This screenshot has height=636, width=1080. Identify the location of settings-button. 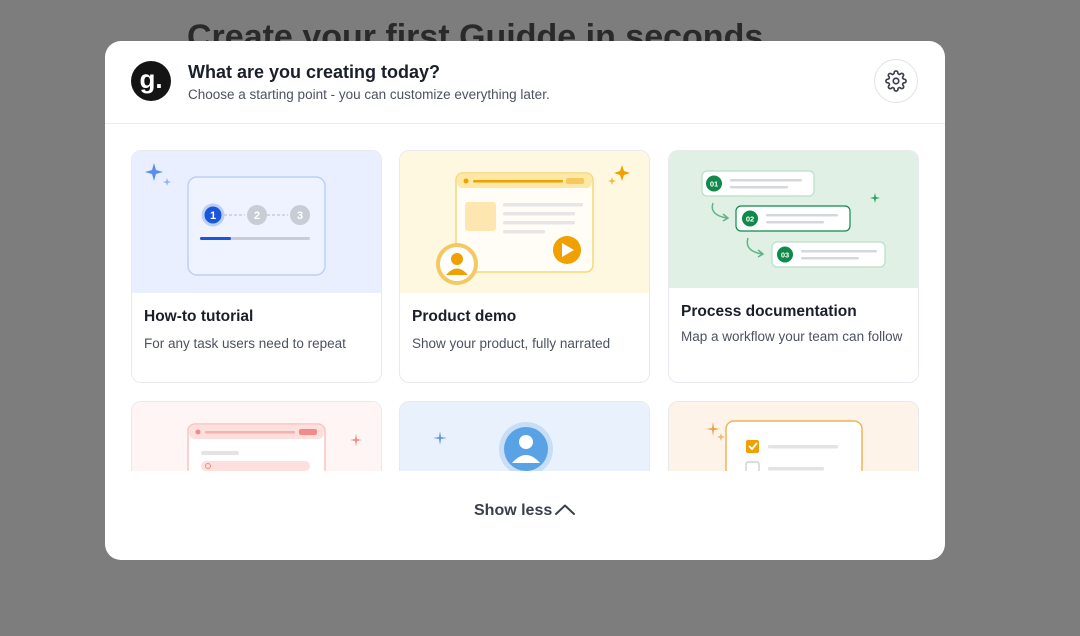
(896, 81).